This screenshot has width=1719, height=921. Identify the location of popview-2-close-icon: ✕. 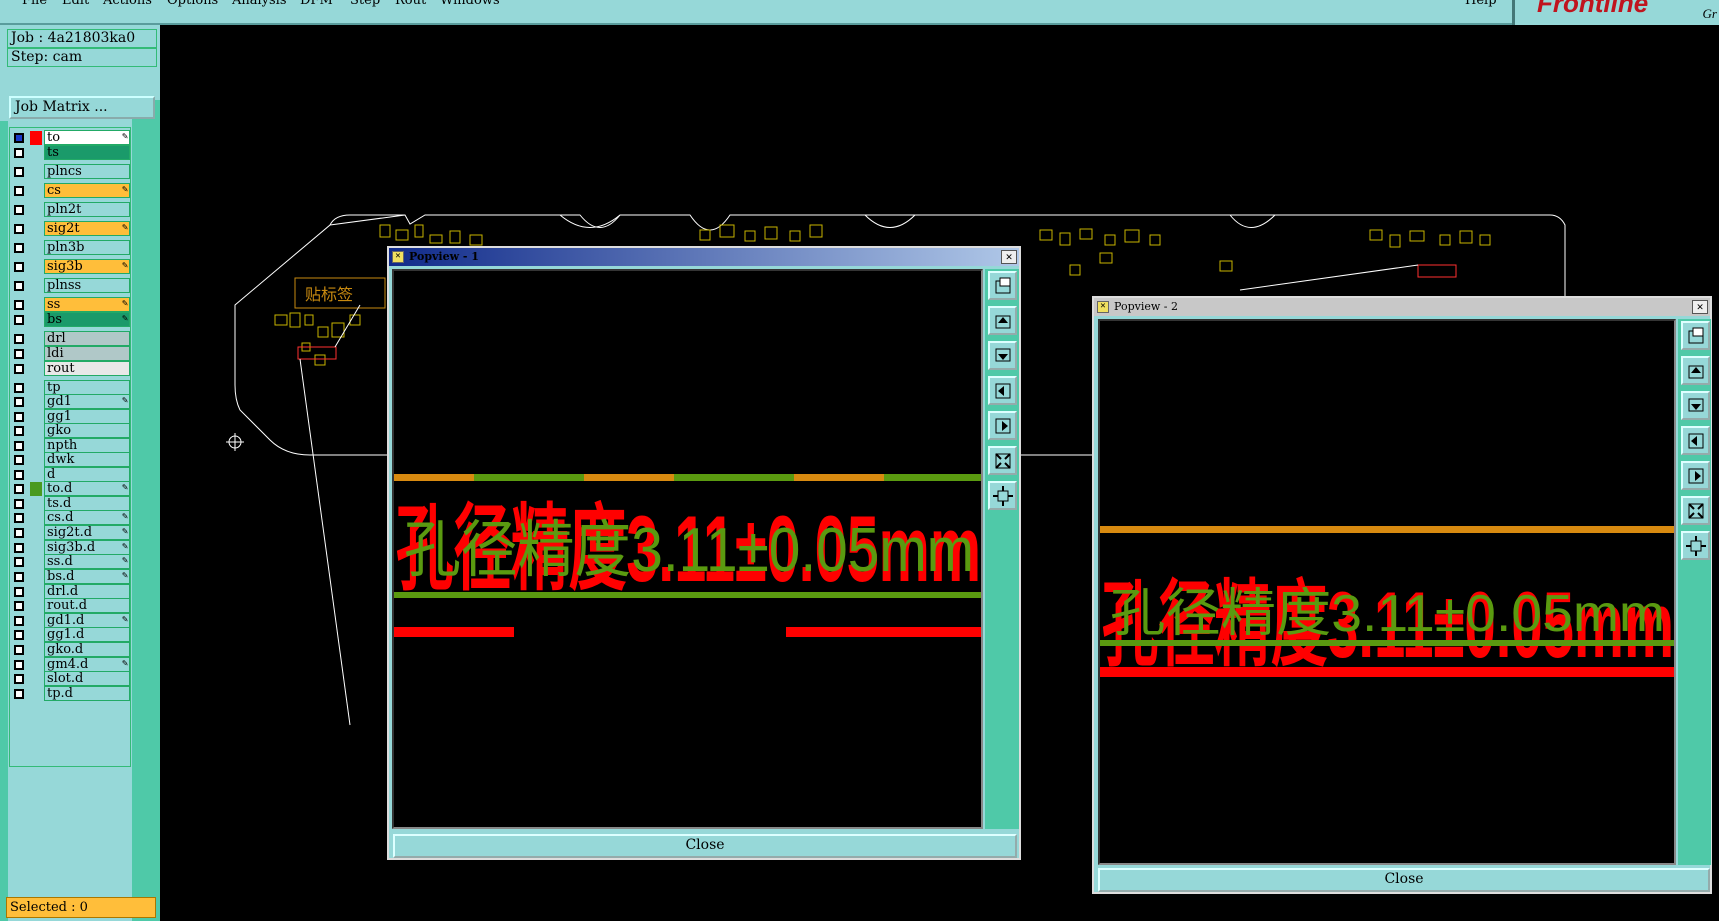
(1700, 307).